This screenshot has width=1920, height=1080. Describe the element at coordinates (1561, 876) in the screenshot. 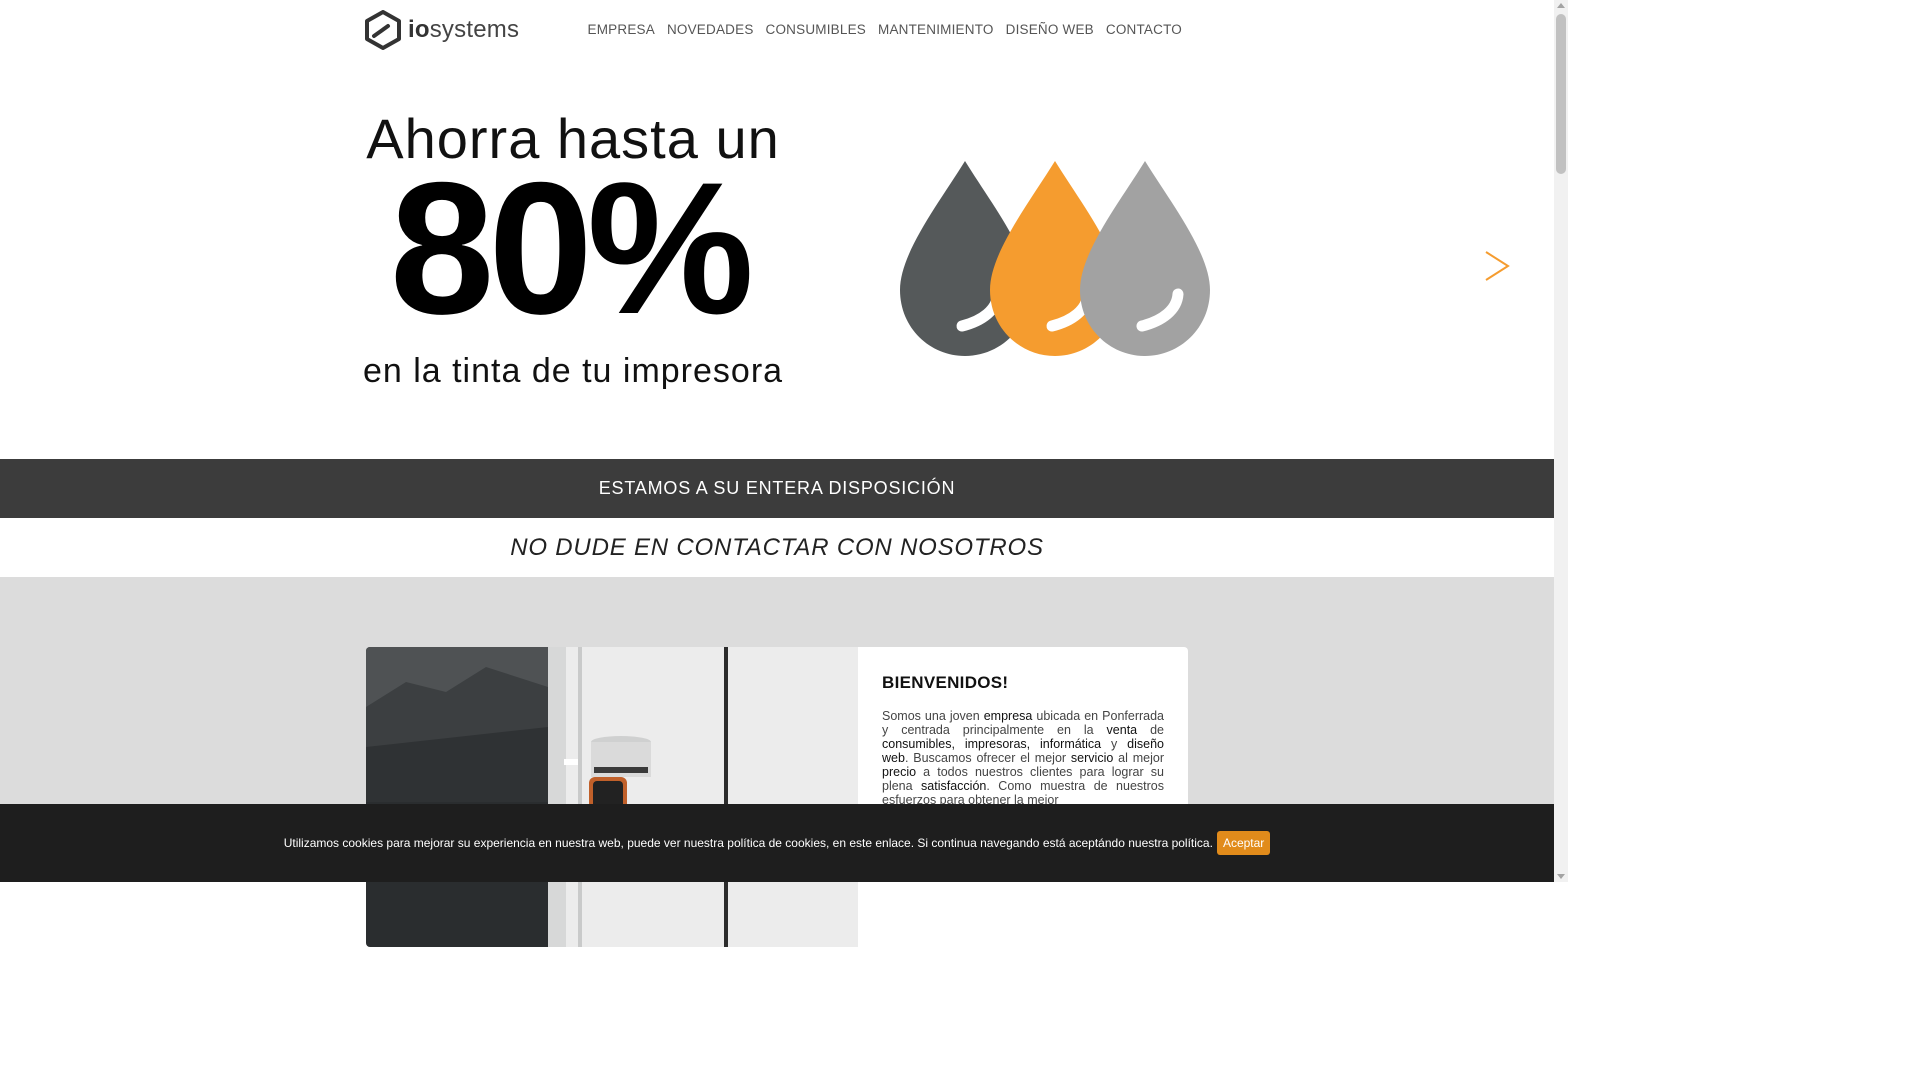

I see `scroll-down-arrow-icon` at that location.